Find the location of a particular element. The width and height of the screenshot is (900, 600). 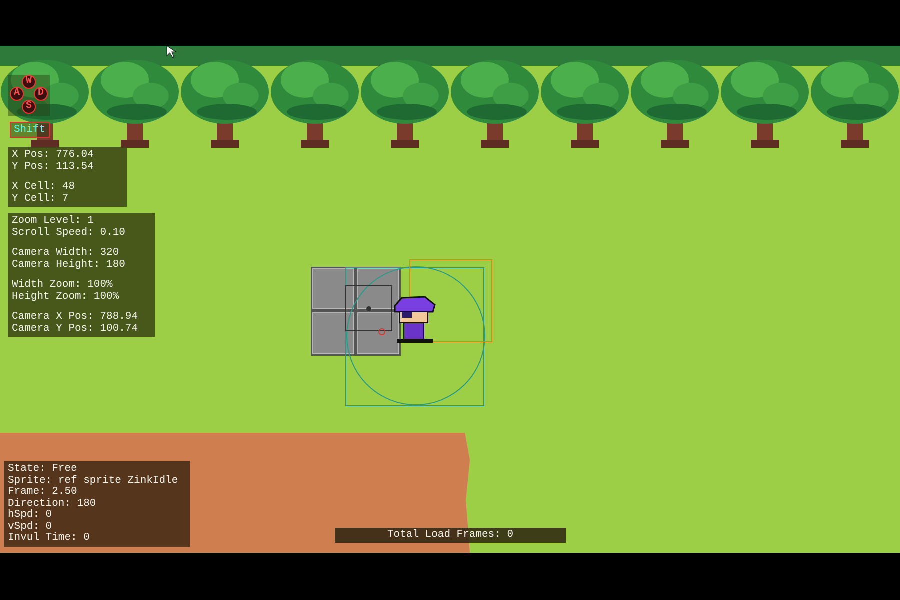

debug-text: Frame: 2.50 is located at coordinates (43, 492).